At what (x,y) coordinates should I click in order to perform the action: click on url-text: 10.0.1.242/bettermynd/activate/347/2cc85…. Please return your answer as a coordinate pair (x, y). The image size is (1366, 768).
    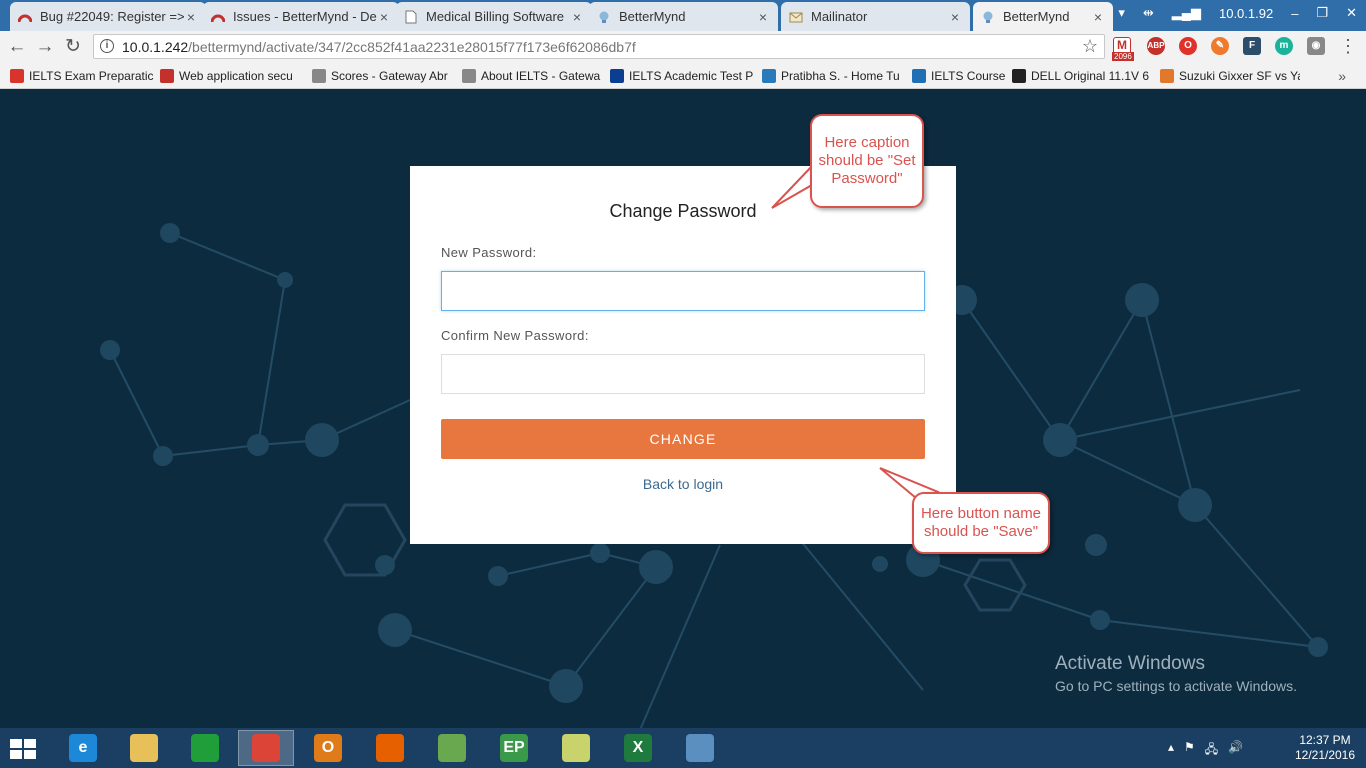
    Looking at the image, I should click on (379, 47).